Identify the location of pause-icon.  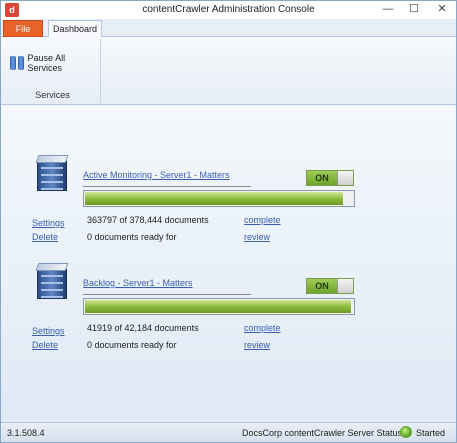
(17, 63).